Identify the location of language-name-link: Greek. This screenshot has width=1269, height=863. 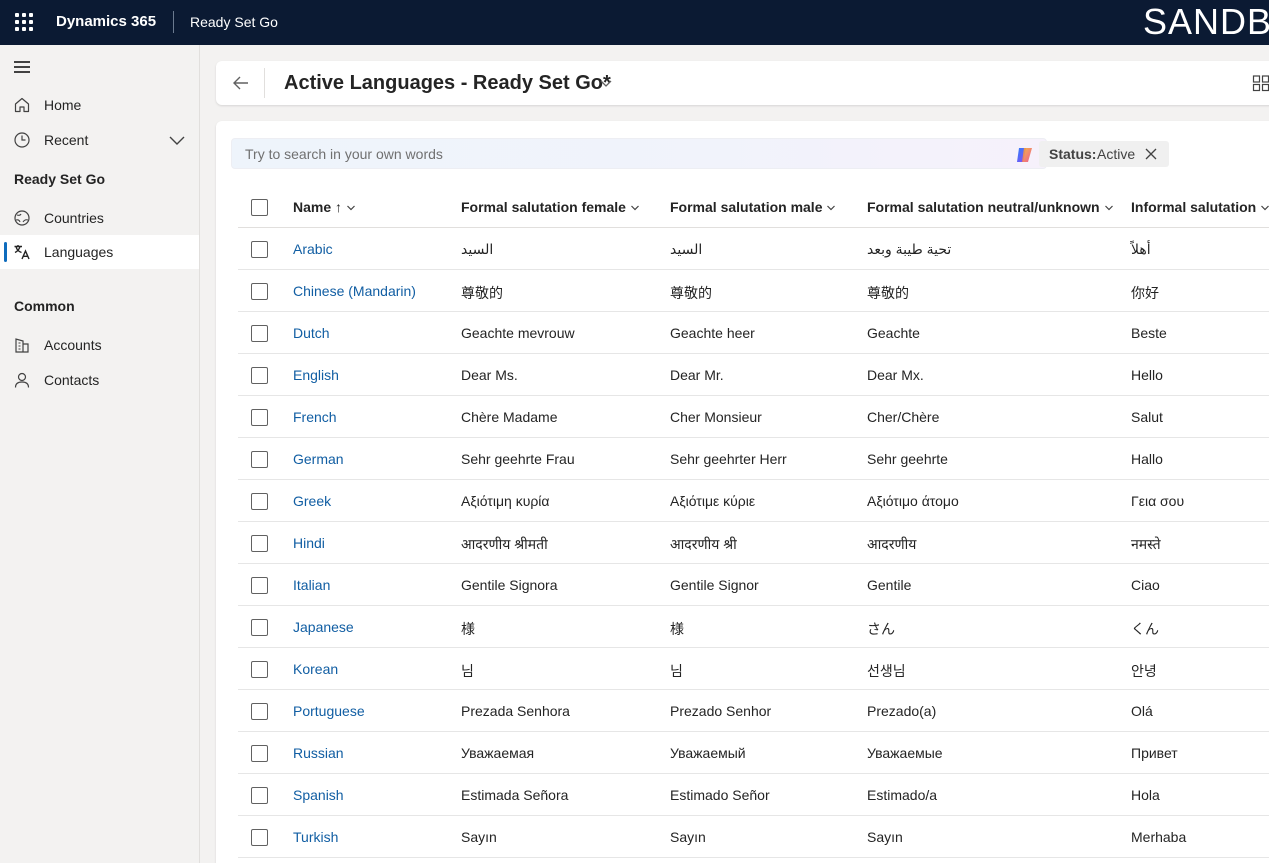
(312, 501).